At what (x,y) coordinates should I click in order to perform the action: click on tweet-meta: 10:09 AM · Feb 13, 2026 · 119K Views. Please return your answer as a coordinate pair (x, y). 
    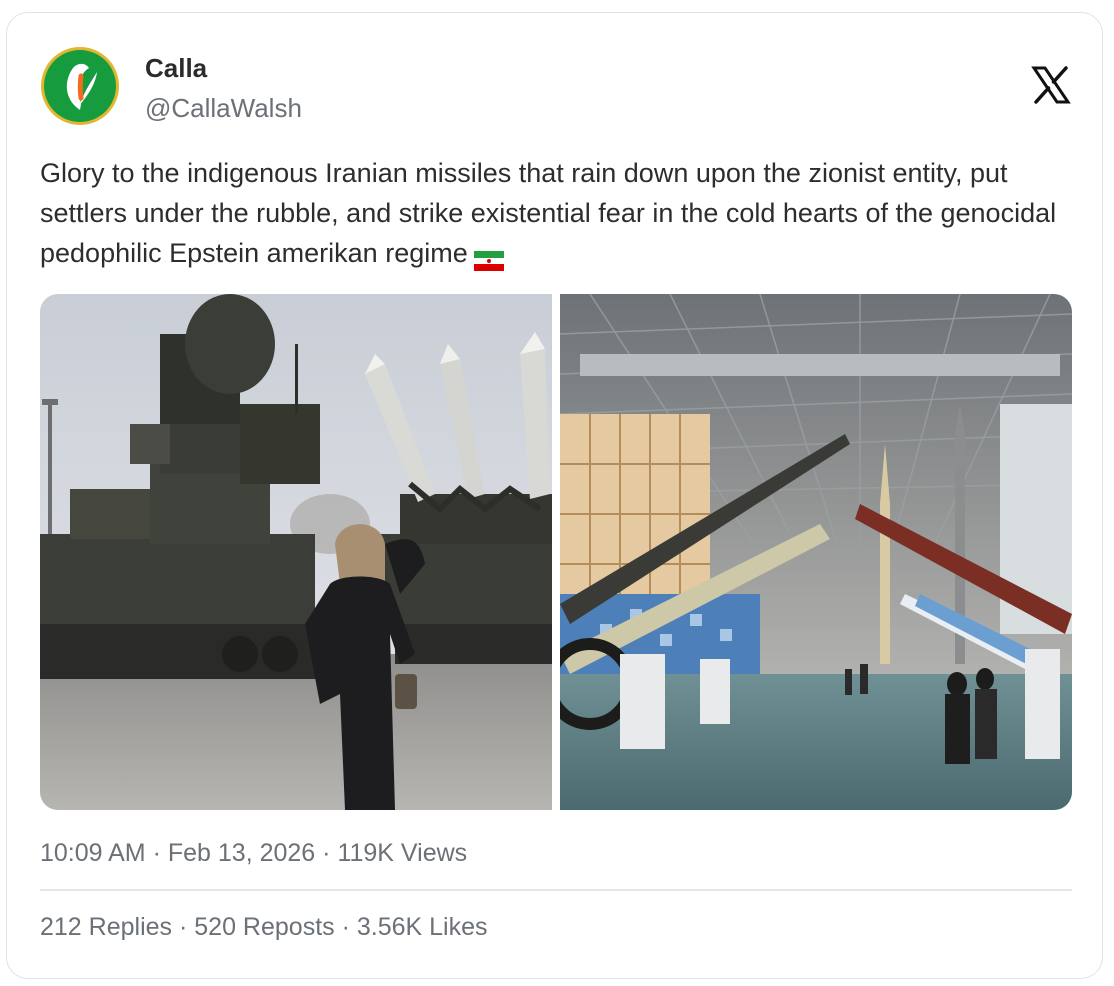
    Looking at the image, I should click on (253, 853).